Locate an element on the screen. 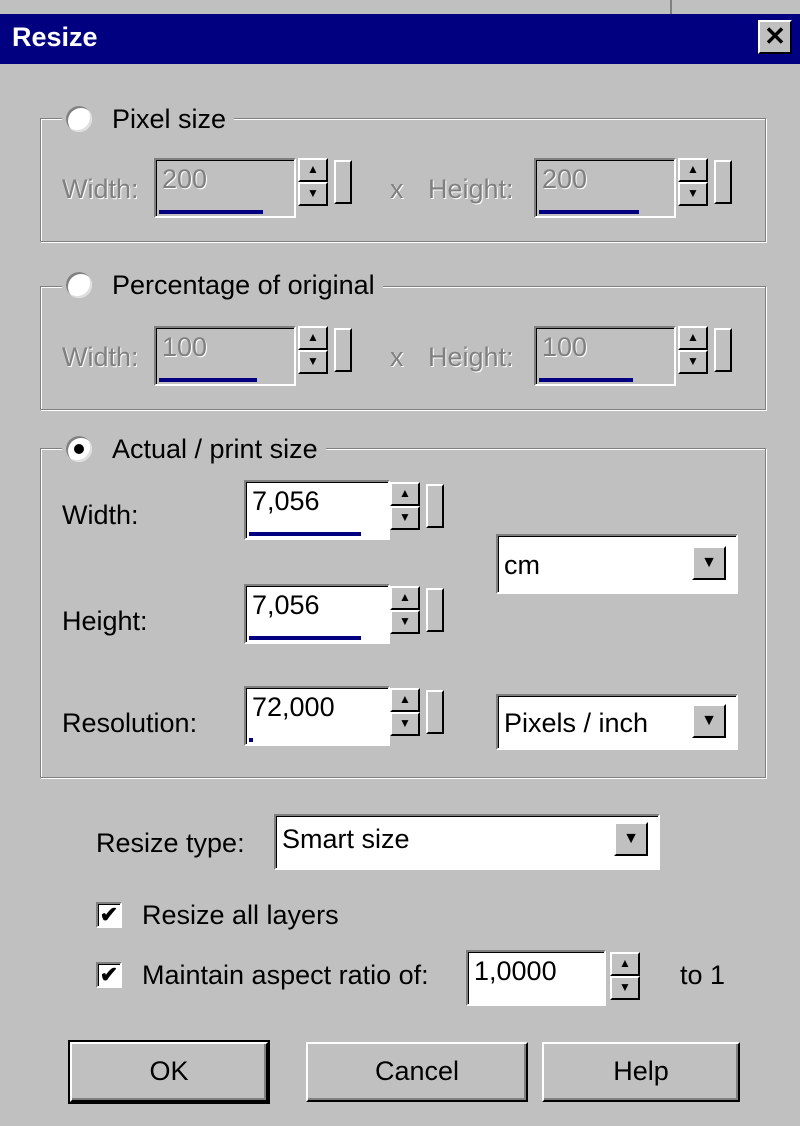 The height and width of the screenshot is (1126, 800). help-button: Help is located at coordinates (641, 1072).